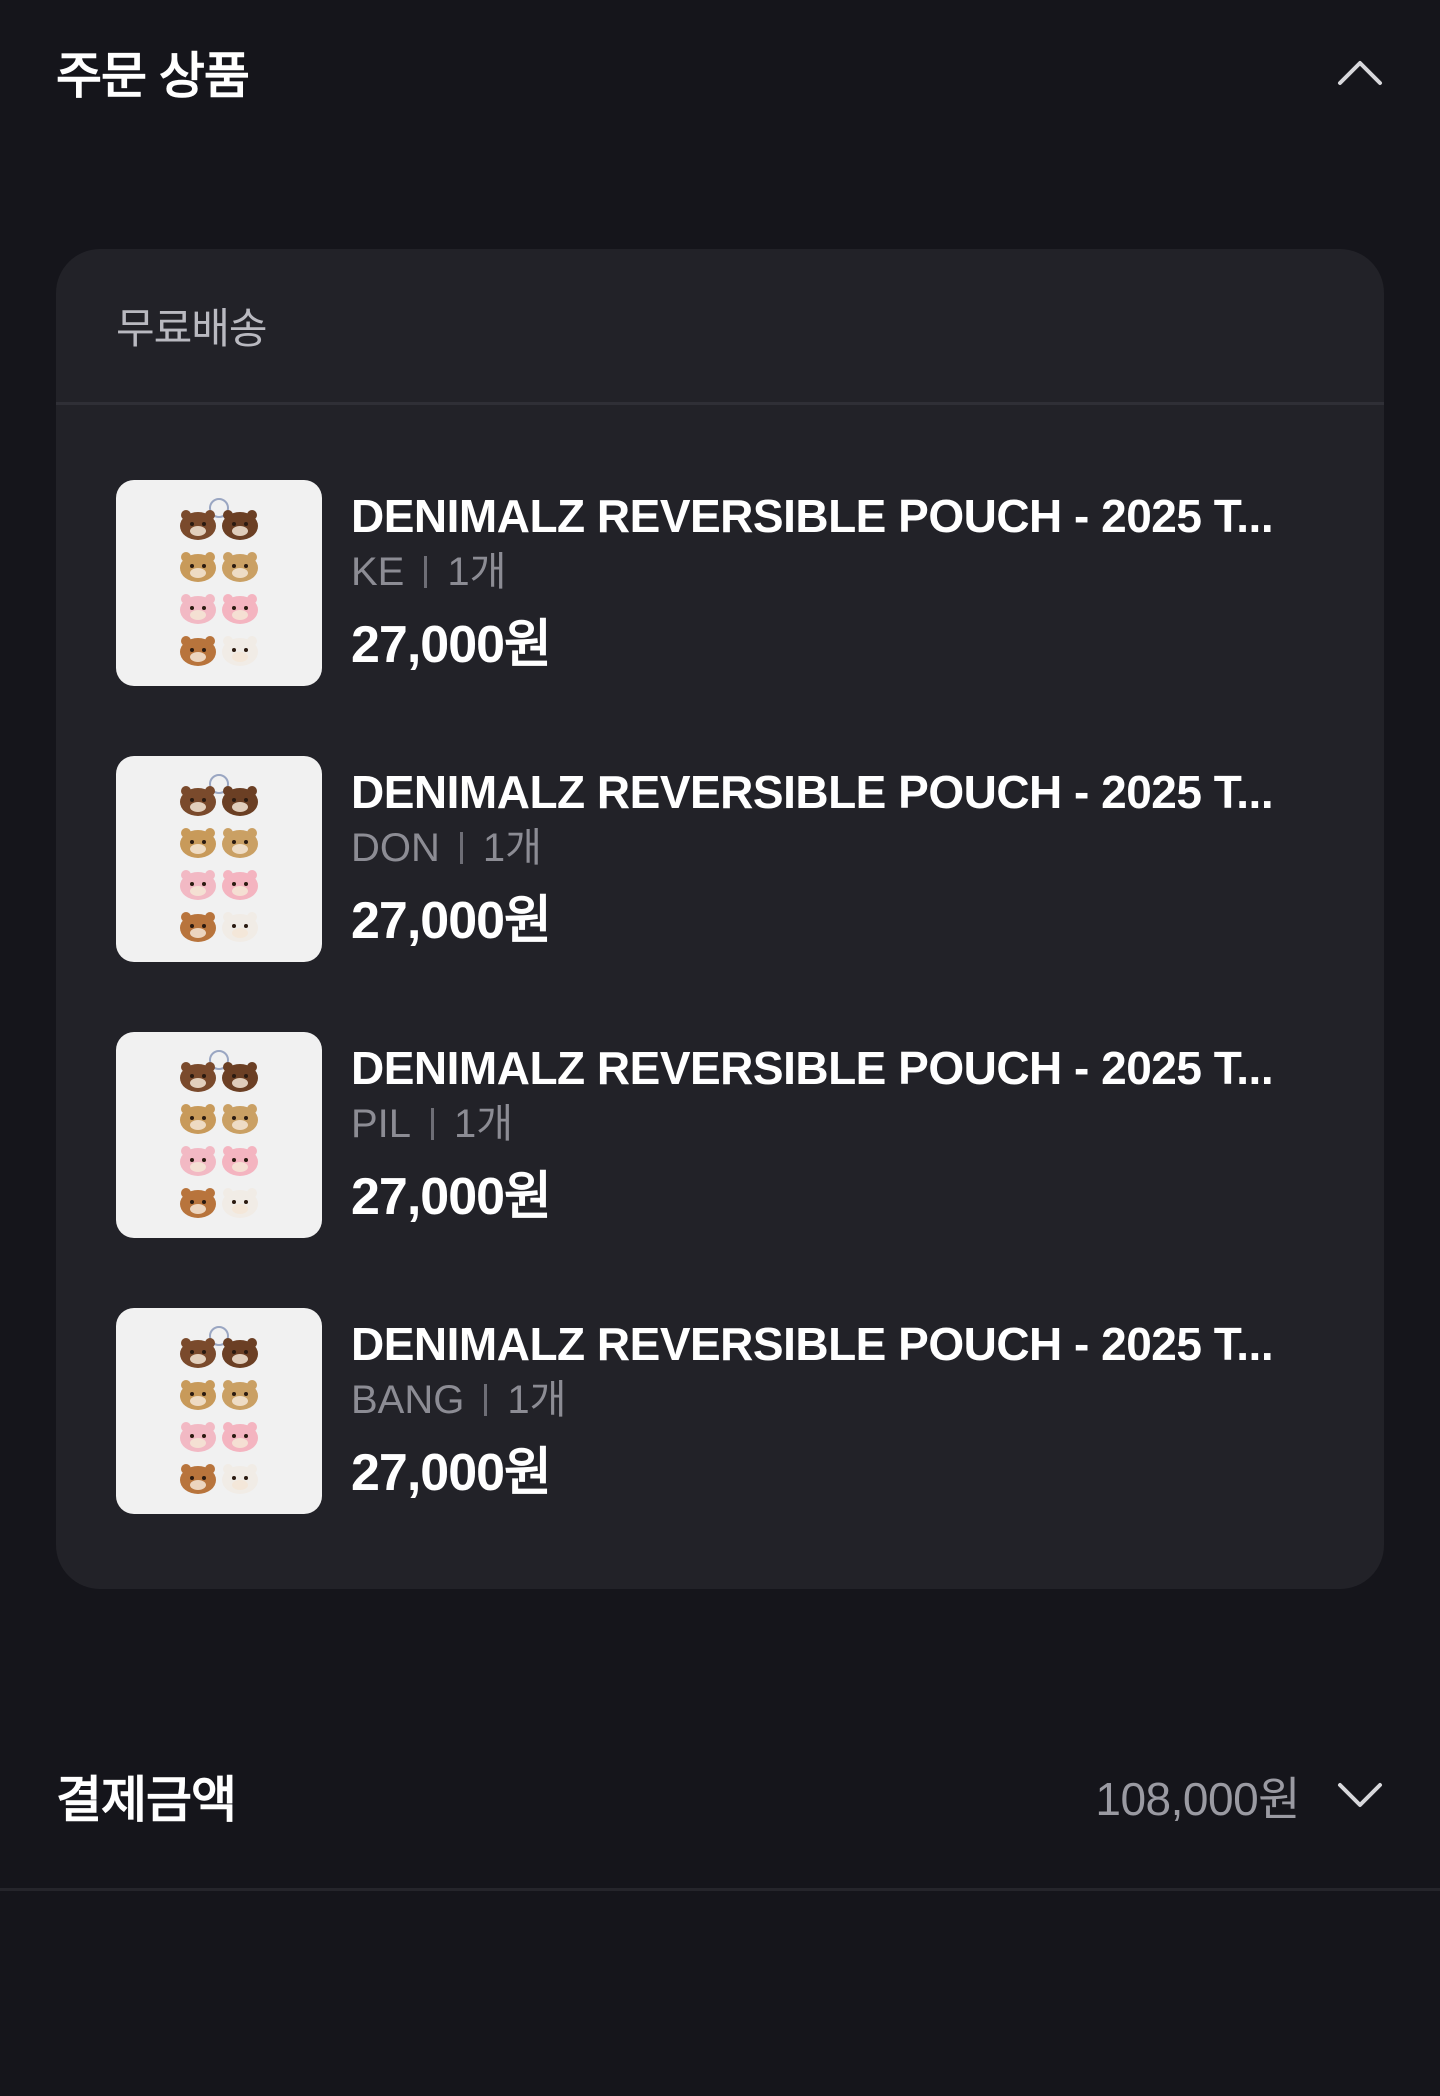  I want to click on chevron-down-icon, so click(1360, 1796).